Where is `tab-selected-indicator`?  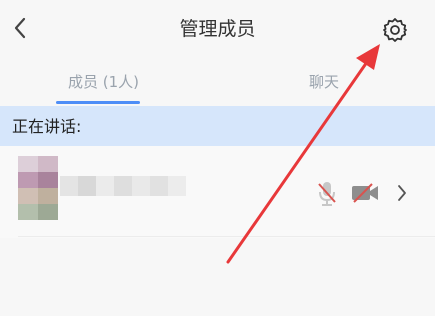 tab-selected-indicator is located at coordinates (98, 102).